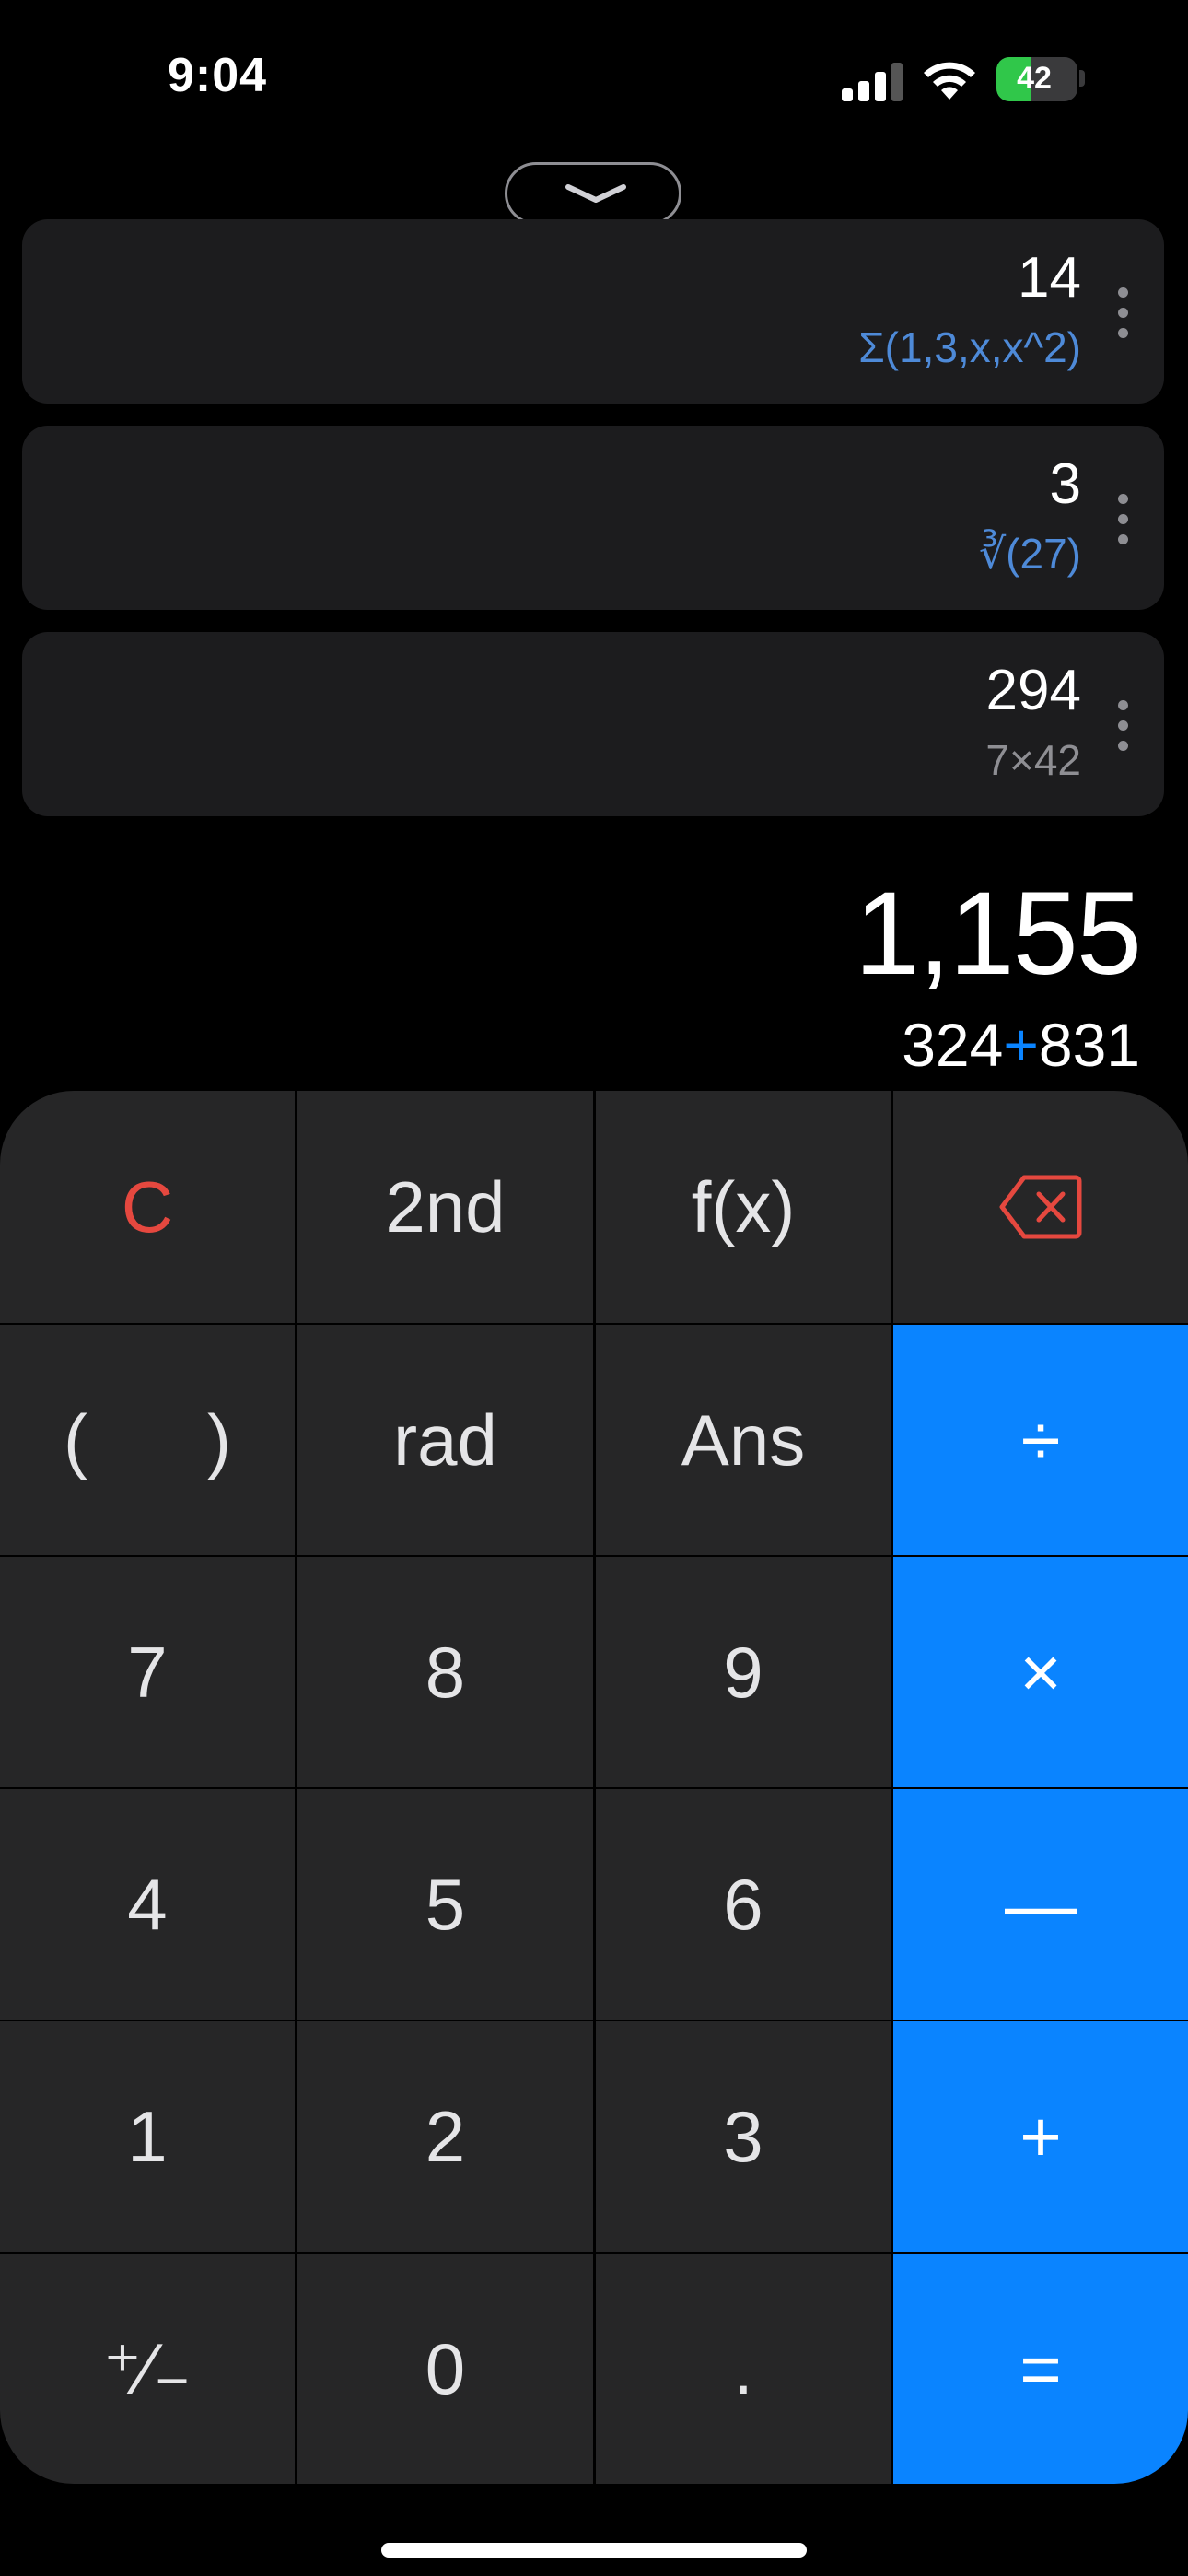  What do you see at coordinates (218, 75) in the screenshot?
I see `status-time: 9:04` at bounding box center [218, 75].